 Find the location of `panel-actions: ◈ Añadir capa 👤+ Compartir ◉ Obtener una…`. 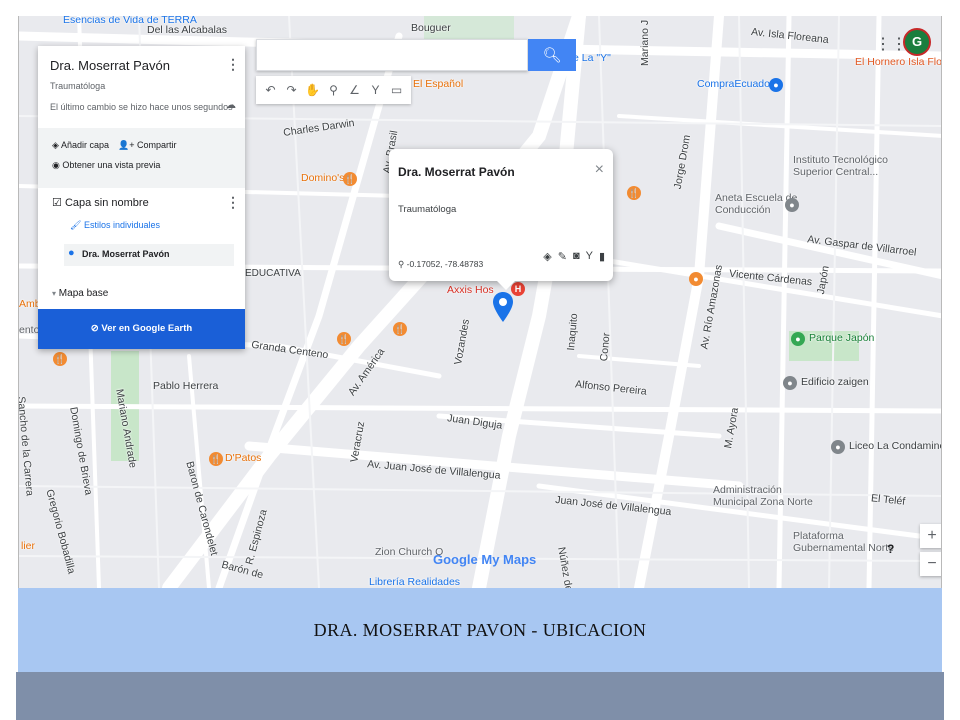

panel-actions: ◈ Añadir capa 👤+ Compartir ◉ Obtener una… is located at coordinates (141, 158).